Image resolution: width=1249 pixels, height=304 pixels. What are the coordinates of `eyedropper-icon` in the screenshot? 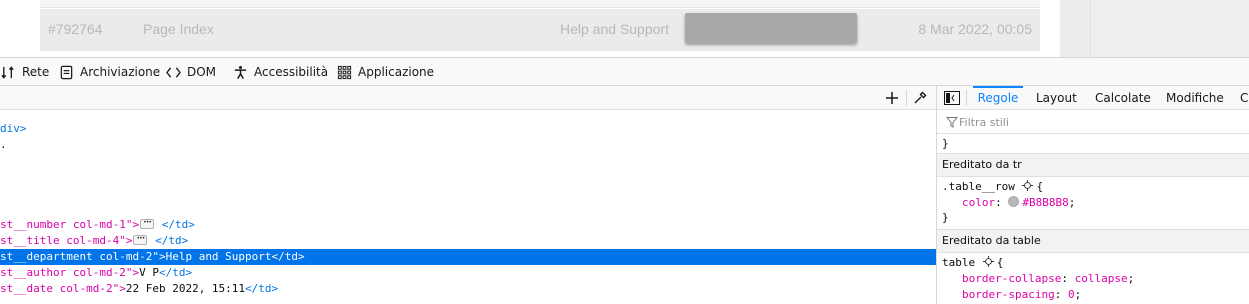 It's located at (920, 97).